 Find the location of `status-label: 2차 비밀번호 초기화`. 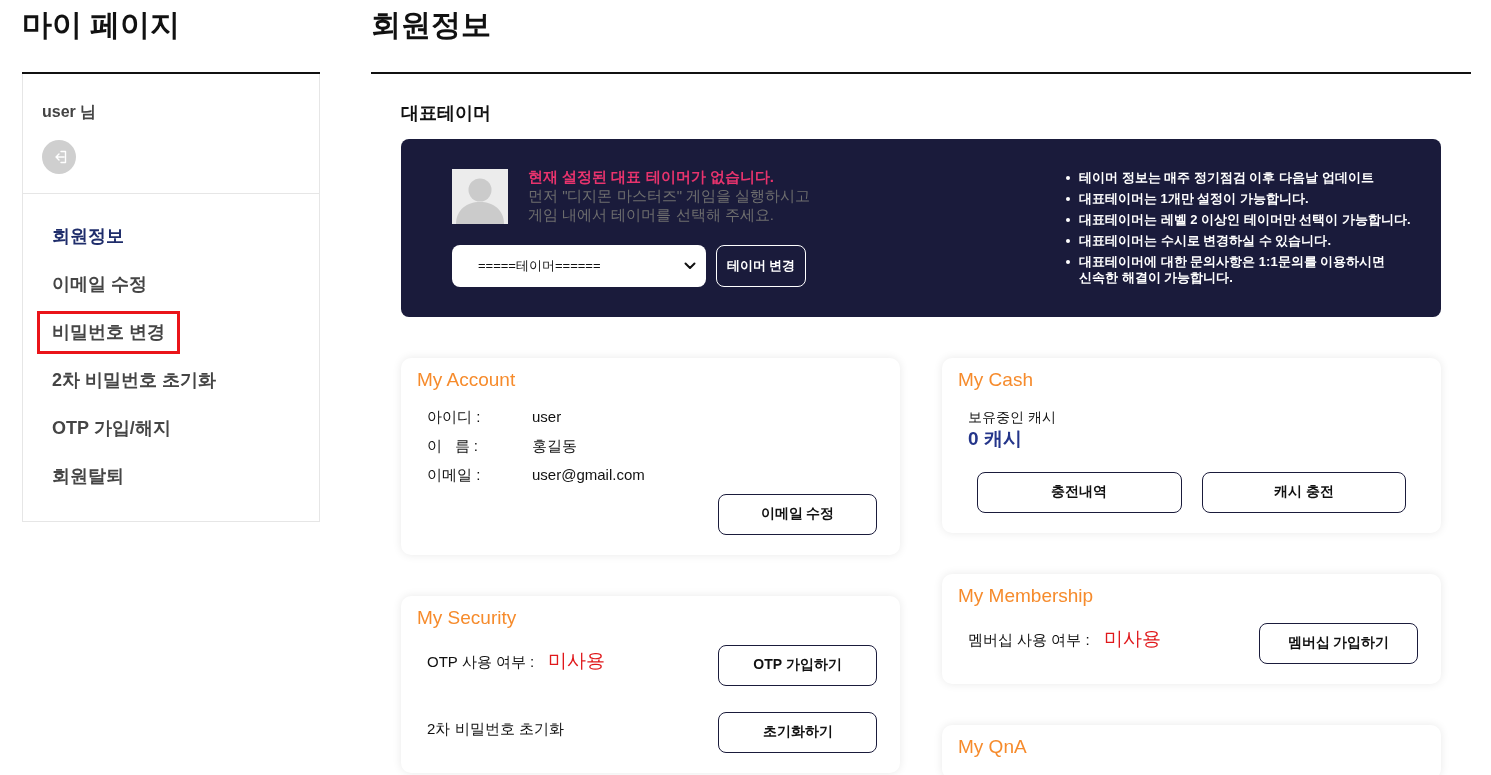

status-label: 2차 비밀번호 초기화 is located at coordinates (495, 729).